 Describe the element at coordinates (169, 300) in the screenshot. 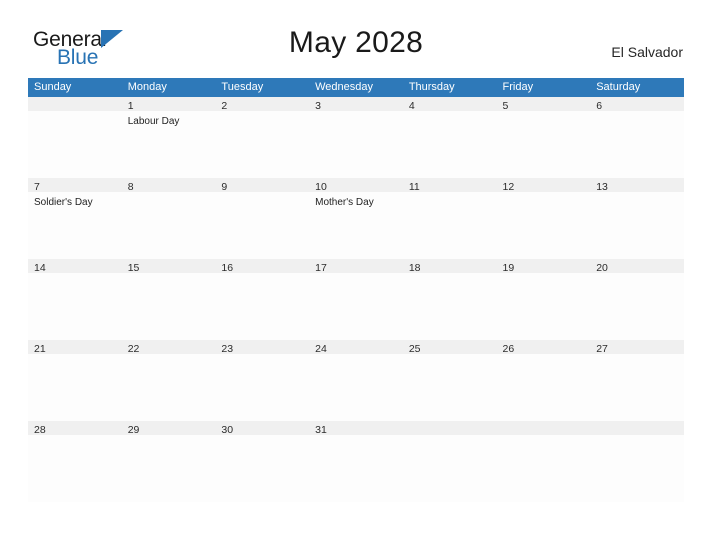

I see `day-cell: 15` at that location.